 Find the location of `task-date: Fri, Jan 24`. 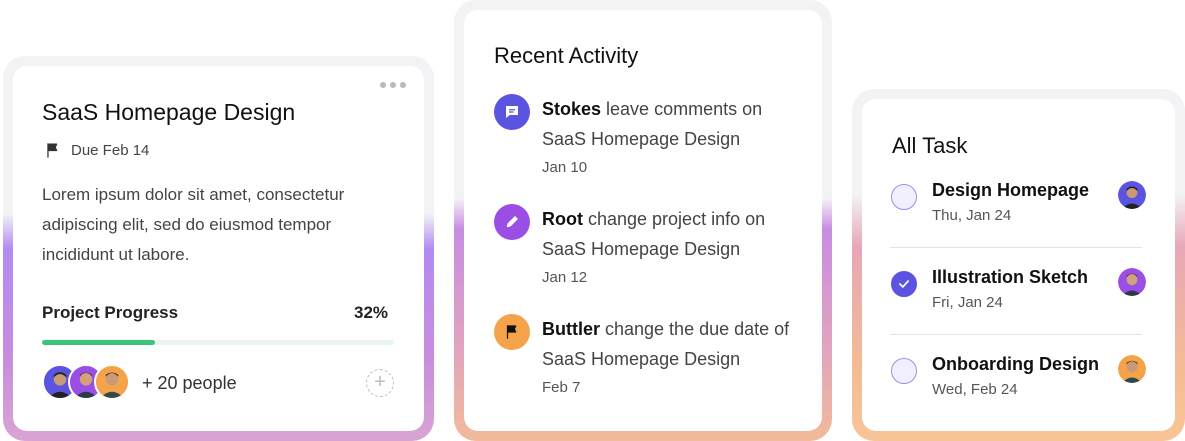

task-date: Fri, Jan 24 is located at coordinates (967, 302).